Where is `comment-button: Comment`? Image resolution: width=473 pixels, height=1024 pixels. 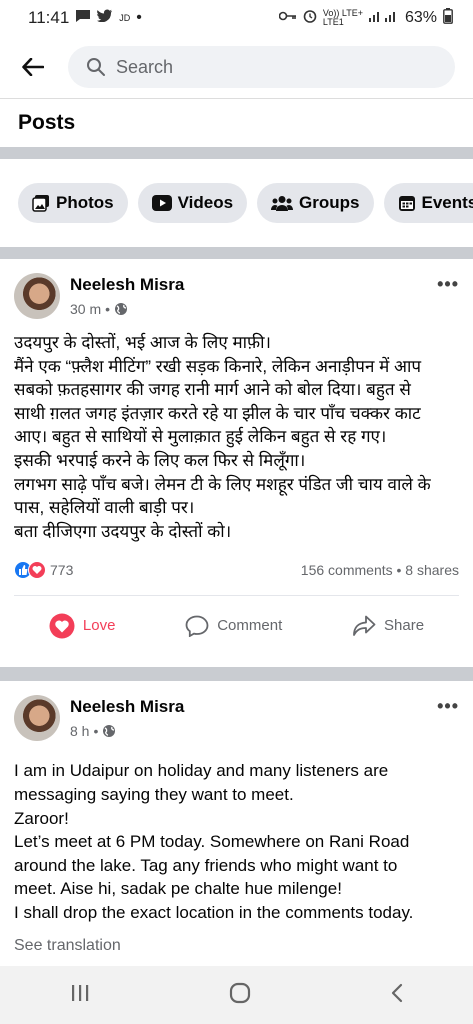
comment-button: Comment is located at coordinates (233, 626).